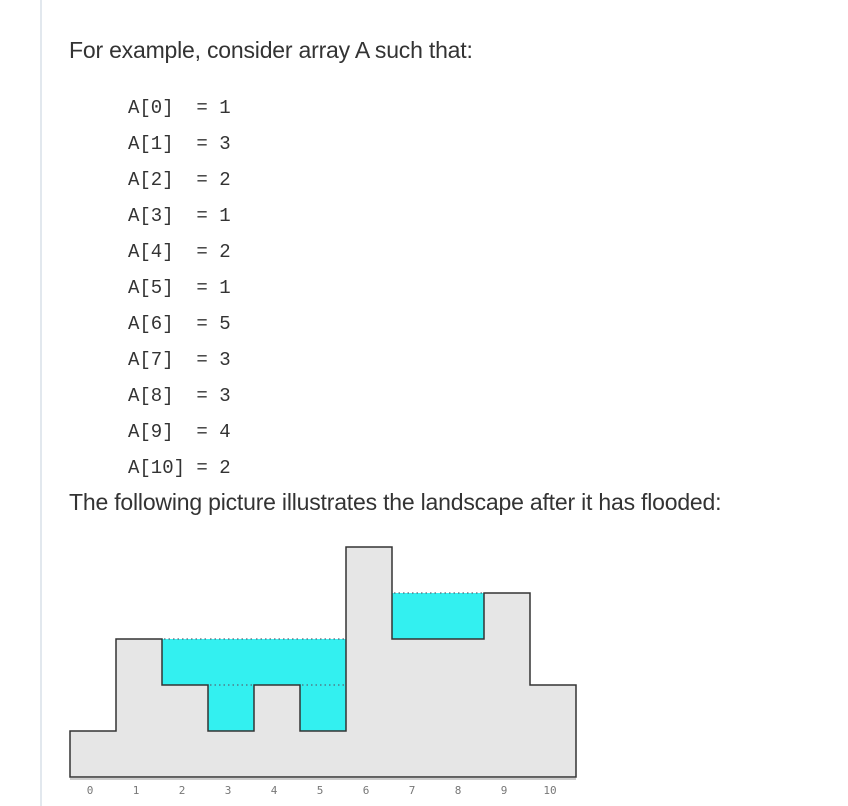 This screenshot has height=806, width=848. I want to click on array-label: A[8], so click(151, 396).